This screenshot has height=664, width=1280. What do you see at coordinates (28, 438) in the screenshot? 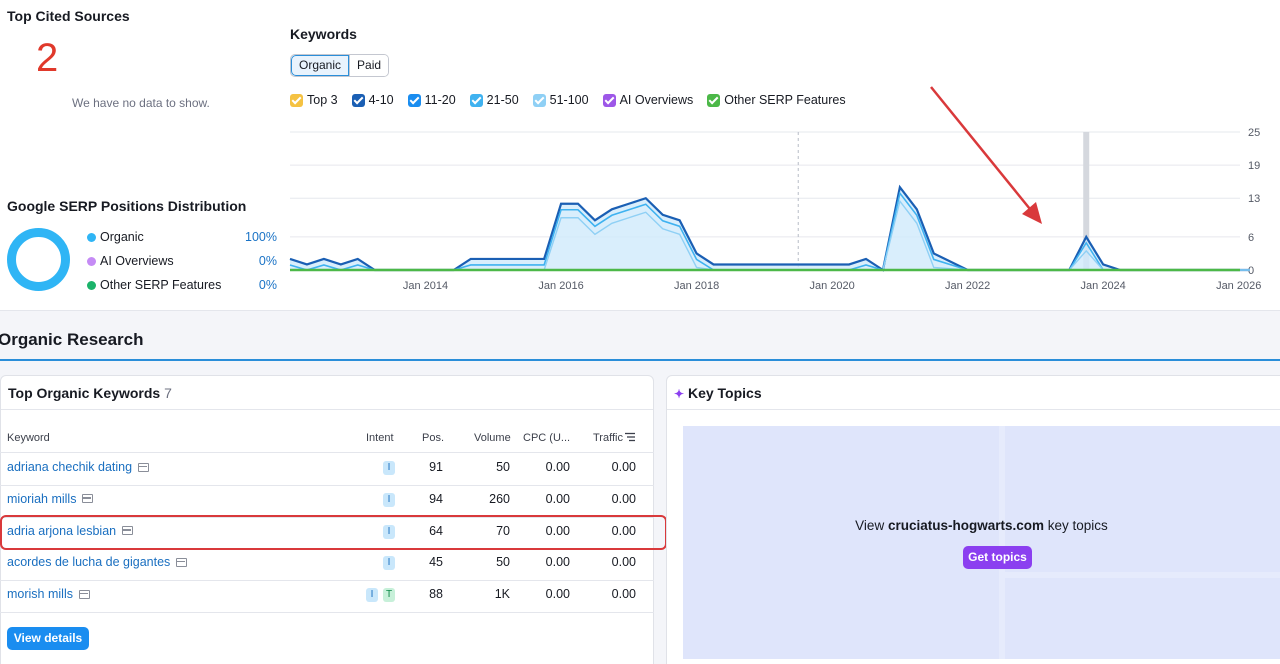
I see `column-keyword: Keyword` at bounding box center [28, 438].